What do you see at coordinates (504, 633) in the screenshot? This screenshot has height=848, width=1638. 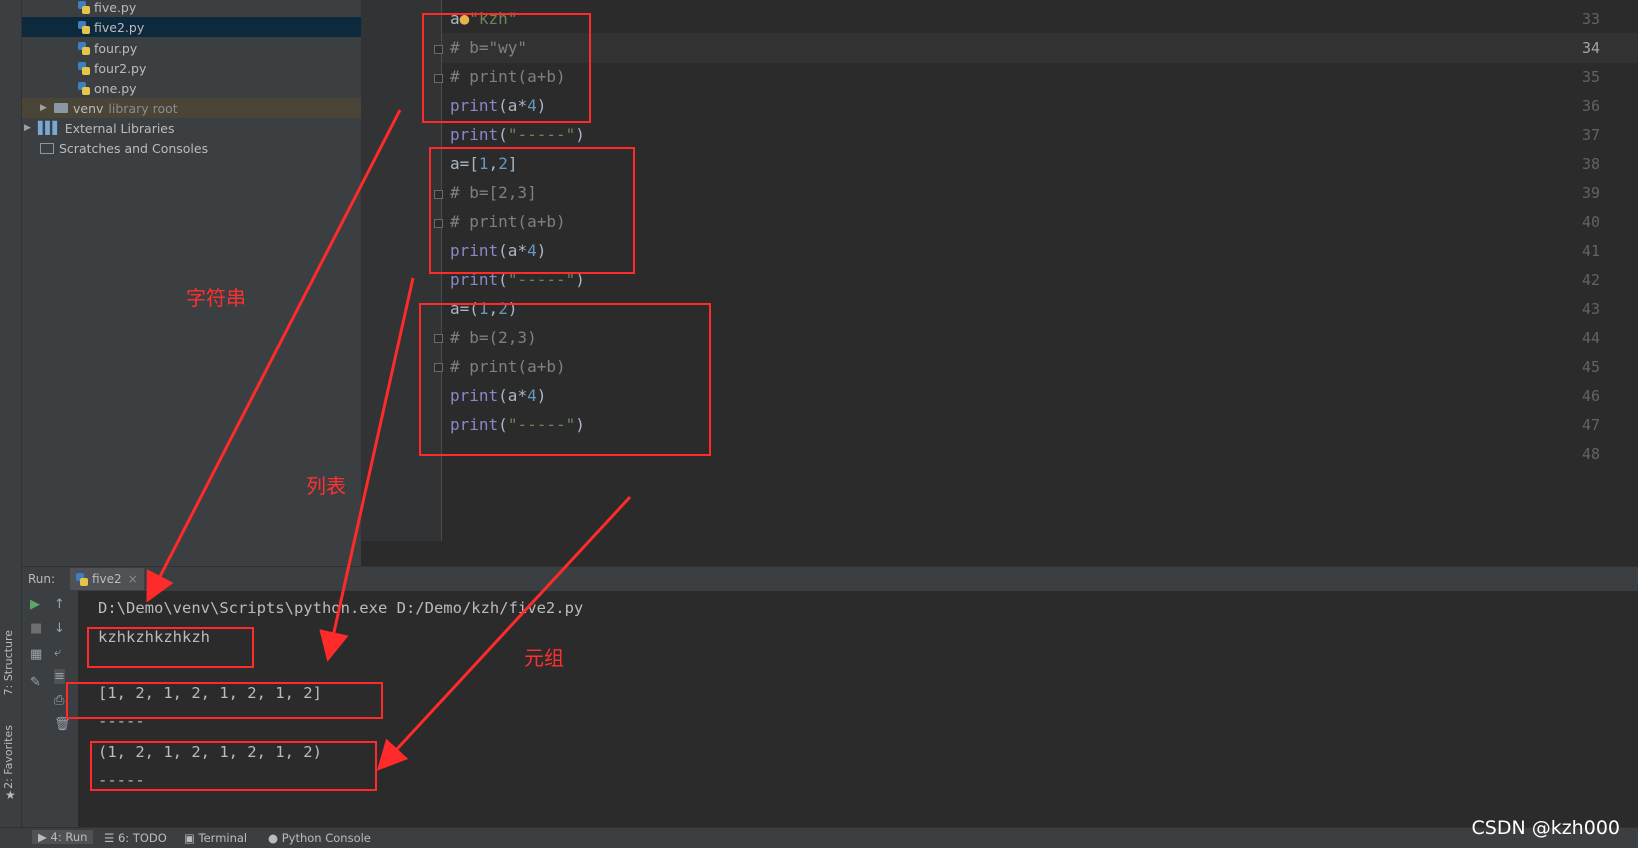 I see `arrow-tuple` at bounding box center [504, 633].